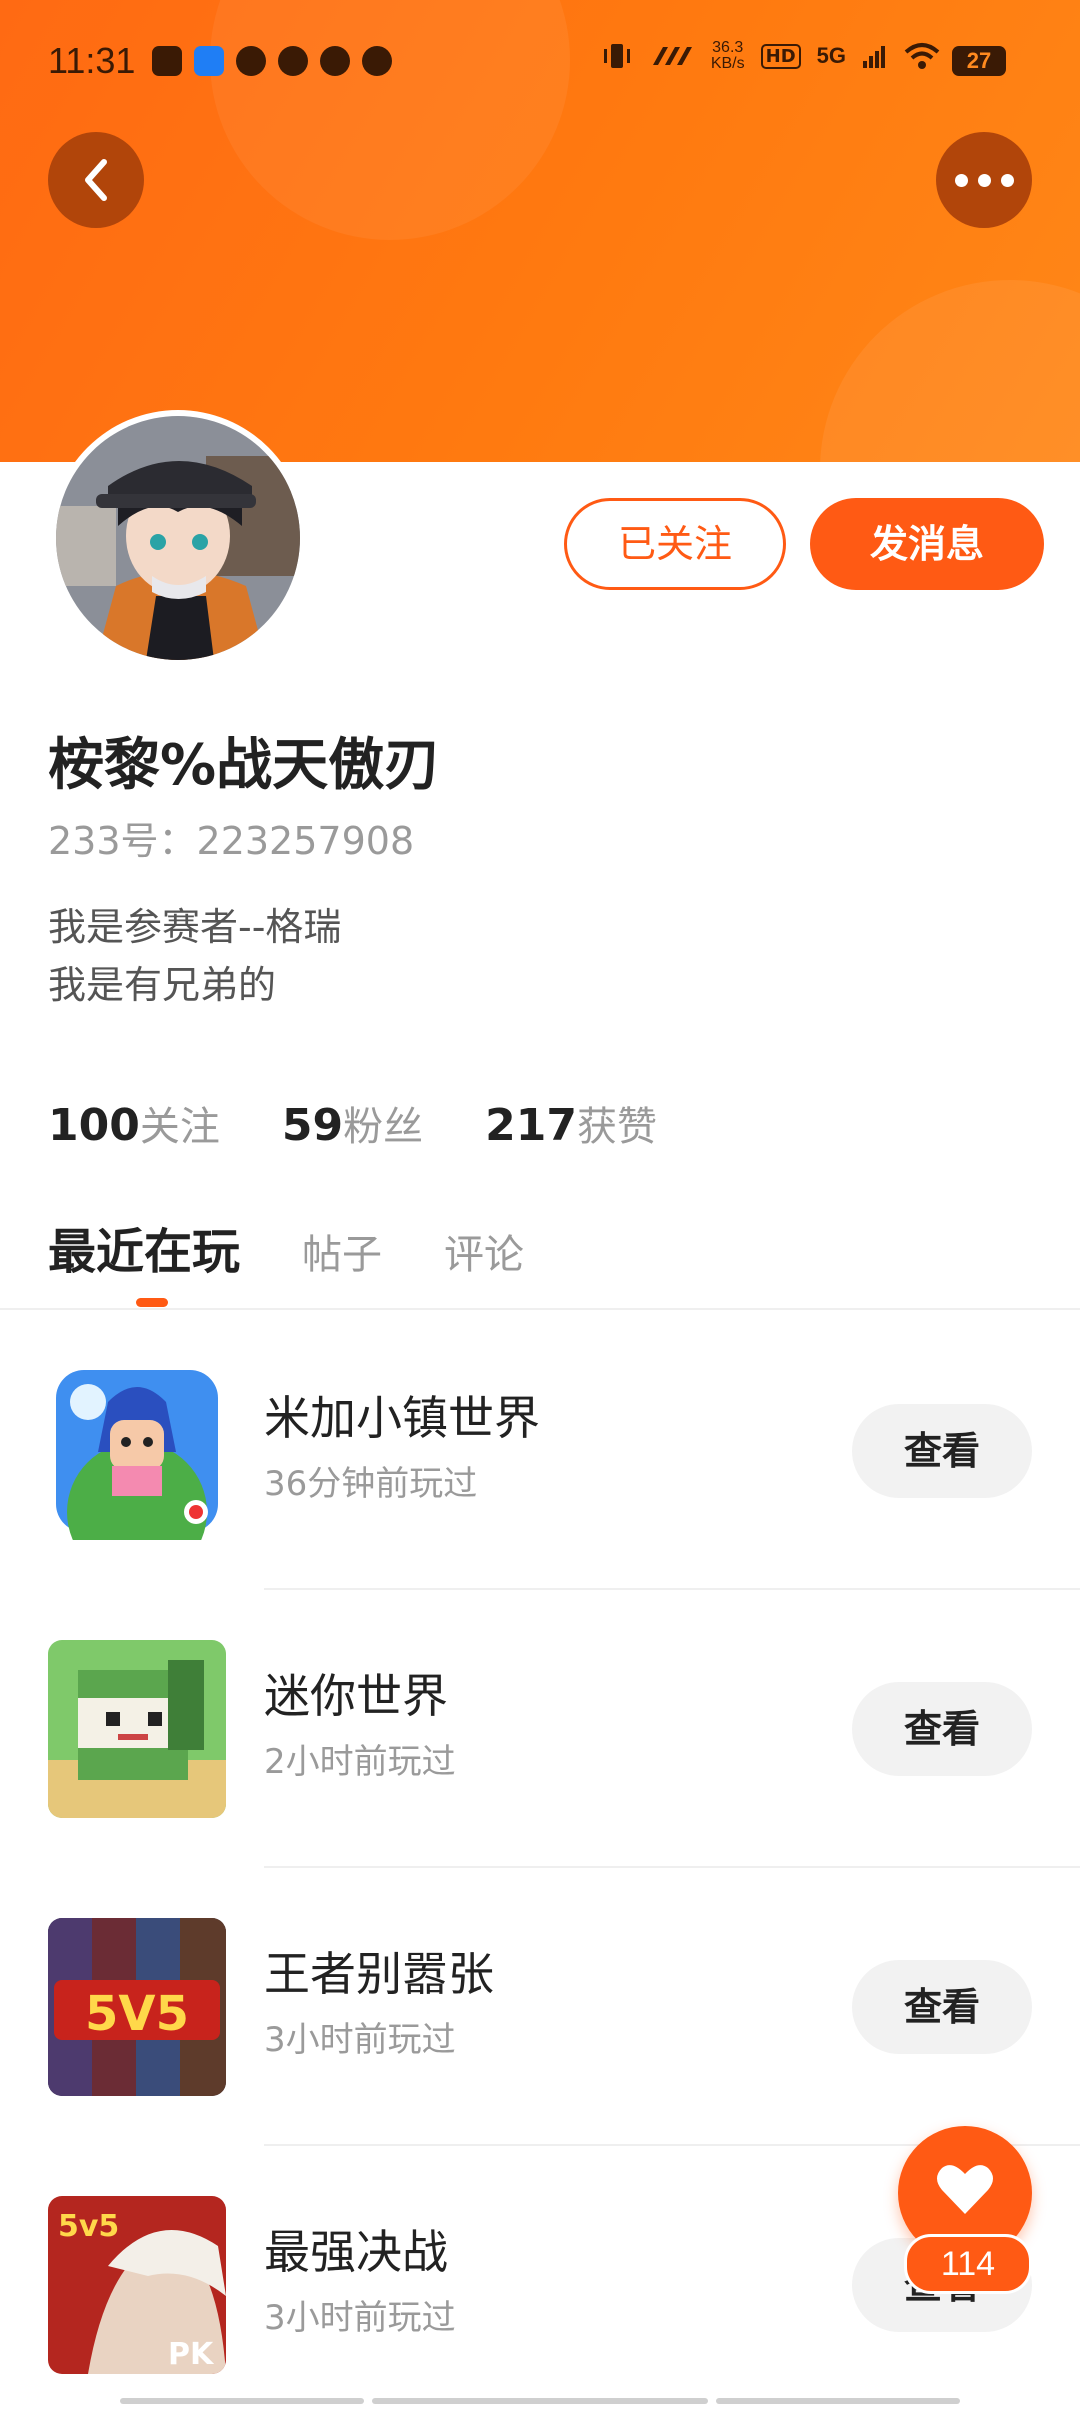  I want to click on notification-icons, so click(272, 61).